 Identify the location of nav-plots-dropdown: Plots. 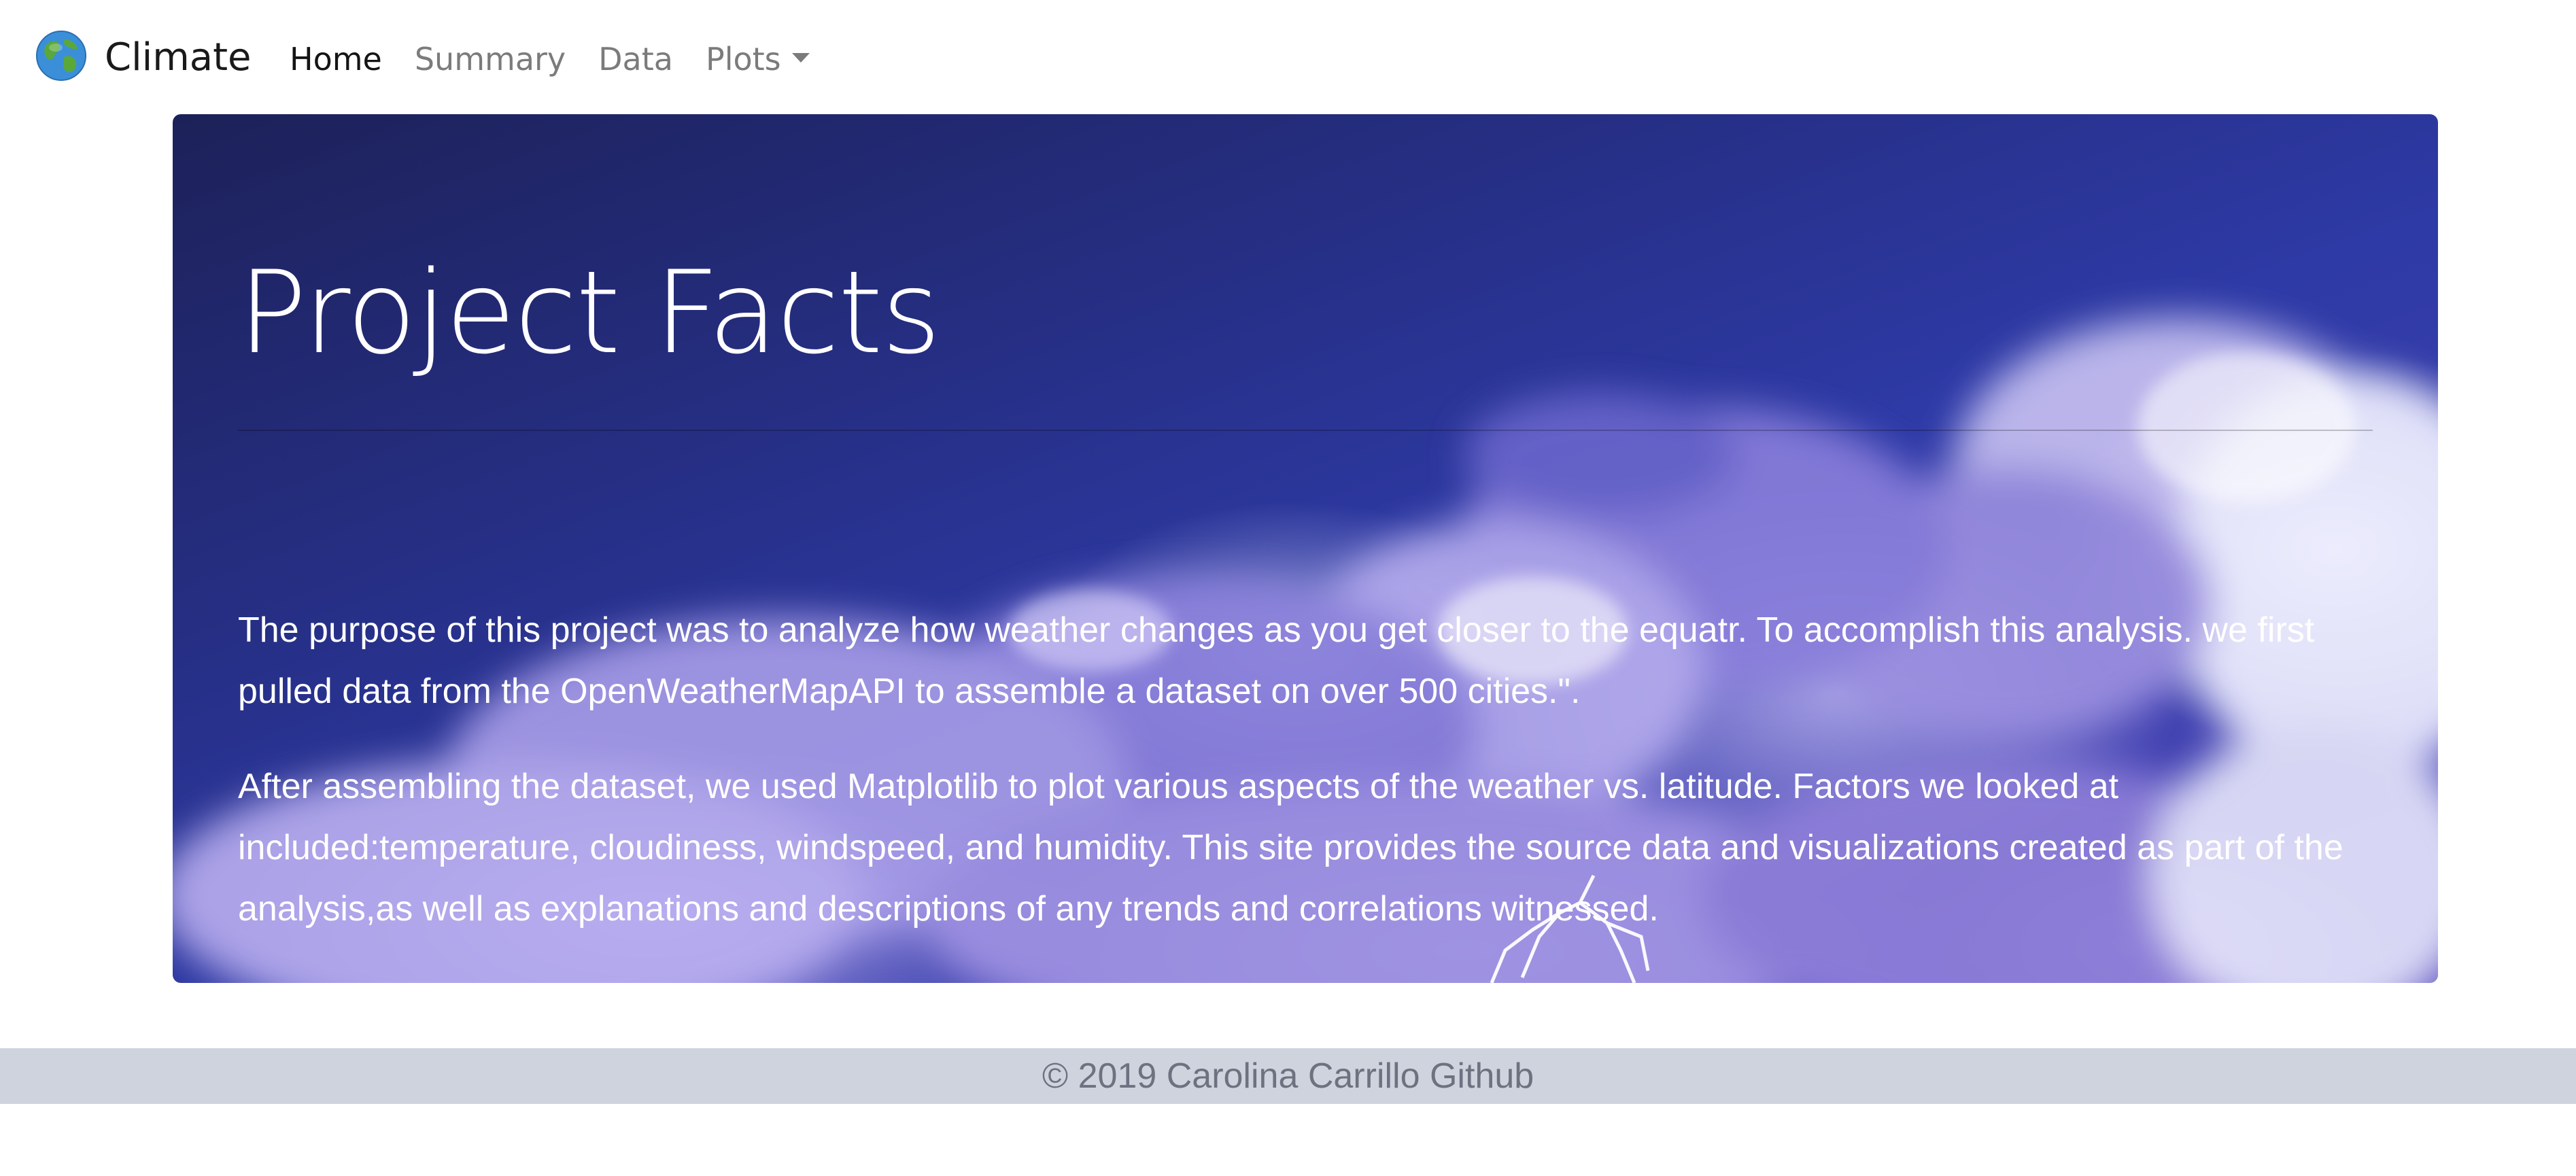
(758, 59).